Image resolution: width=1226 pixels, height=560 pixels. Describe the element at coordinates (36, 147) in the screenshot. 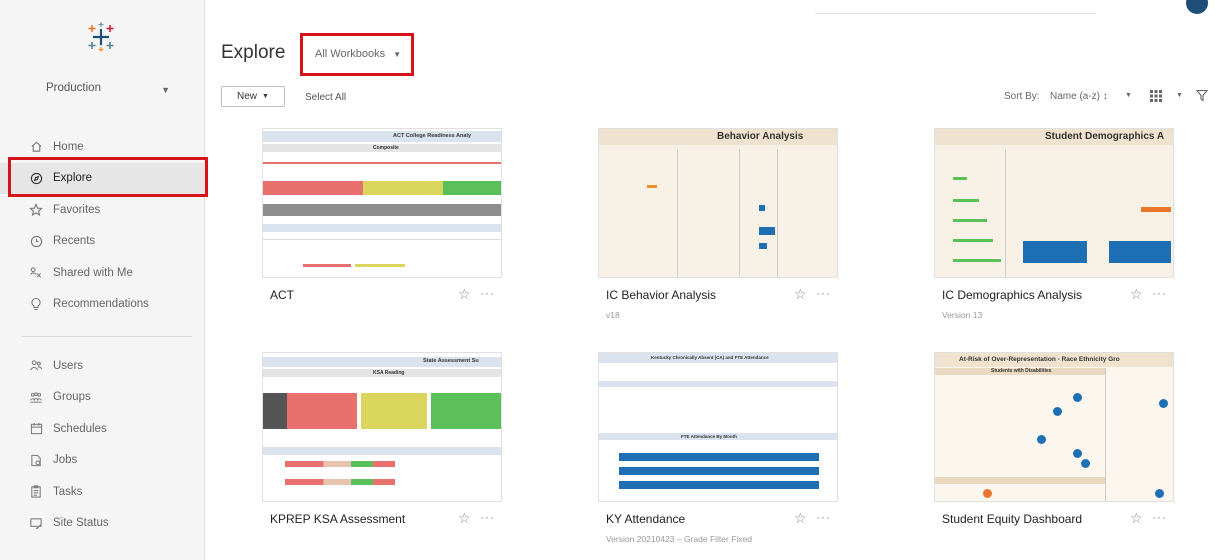

I see `home-icon` at that location.